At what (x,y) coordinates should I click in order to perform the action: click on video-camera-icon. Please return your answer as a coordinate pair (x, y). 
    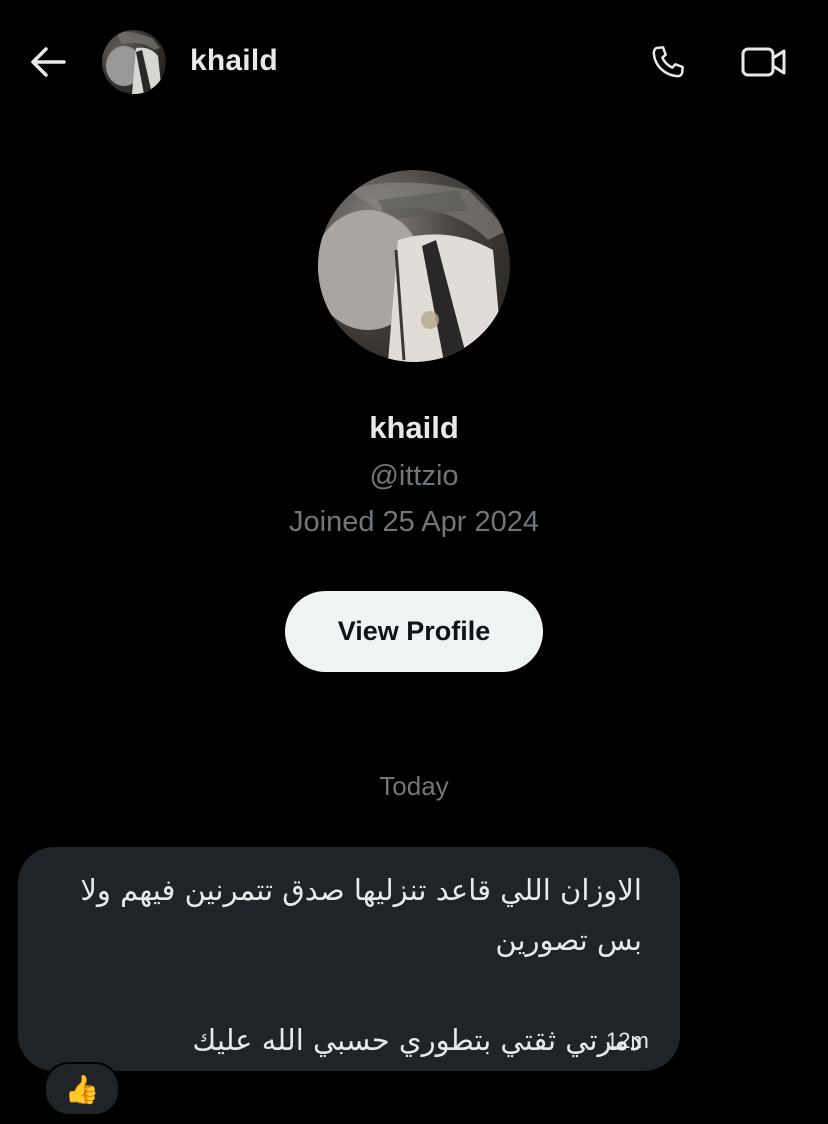
    Looking at the image, I should click on (763, 62).